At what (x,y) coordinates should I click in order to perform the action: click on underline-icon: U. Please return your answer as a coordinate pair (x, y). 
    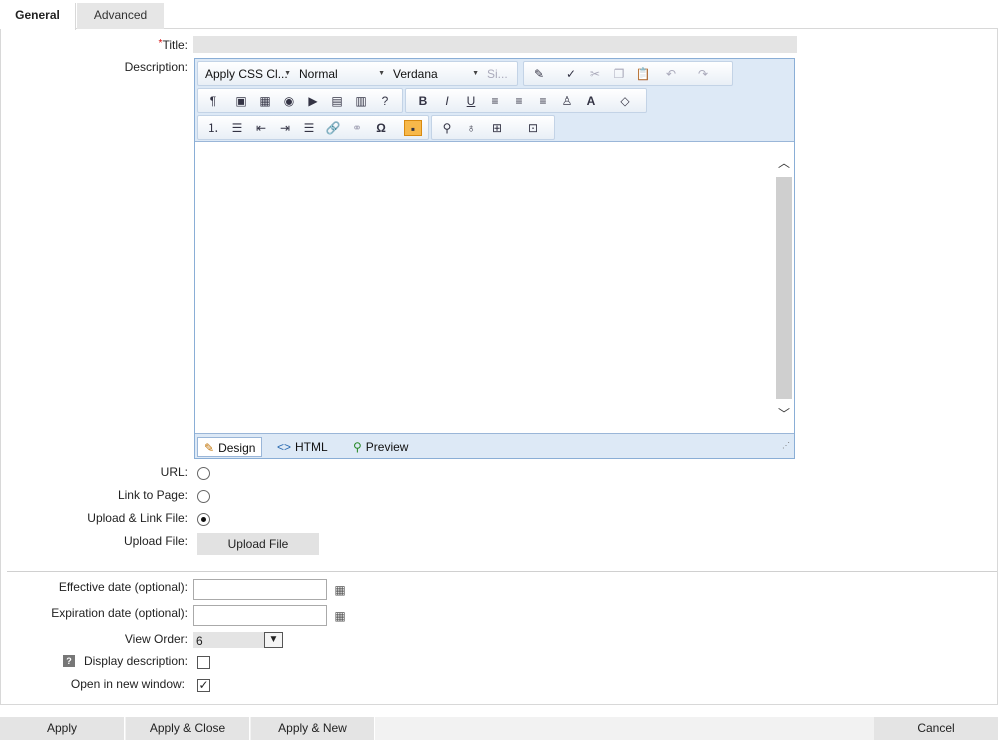
    Looking at the image, I should click on (471, 101).